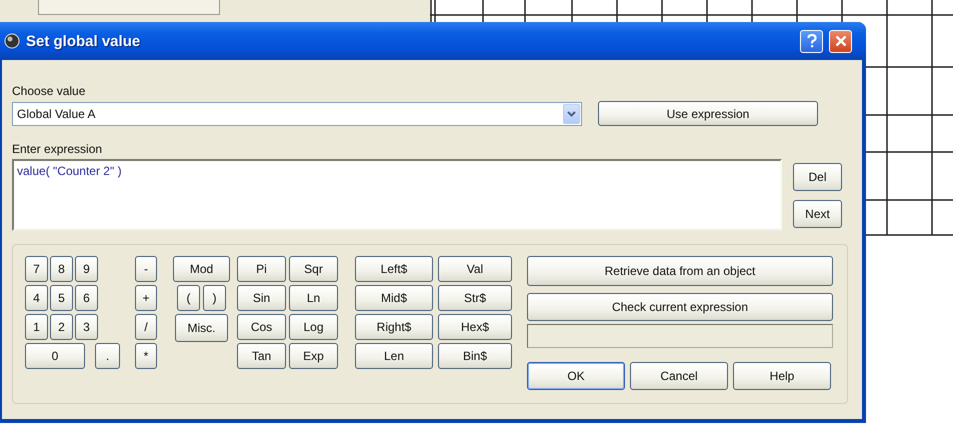  I want to click on keypad-button: 1, so click(36, 327).